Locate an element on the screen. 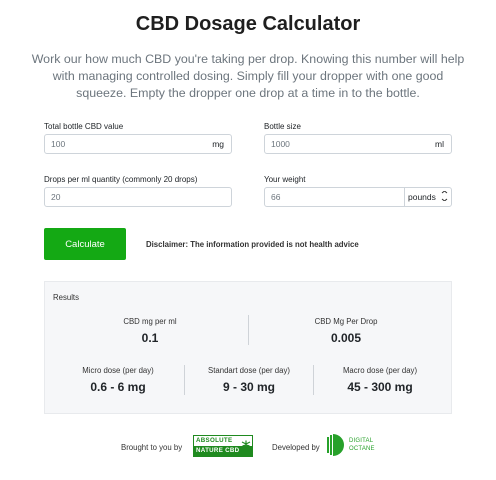 This screenshot has width=496, height=480. absolute-nature-logo: ABSOLUTE NATURE CBD is located at coordinates (223, 446).